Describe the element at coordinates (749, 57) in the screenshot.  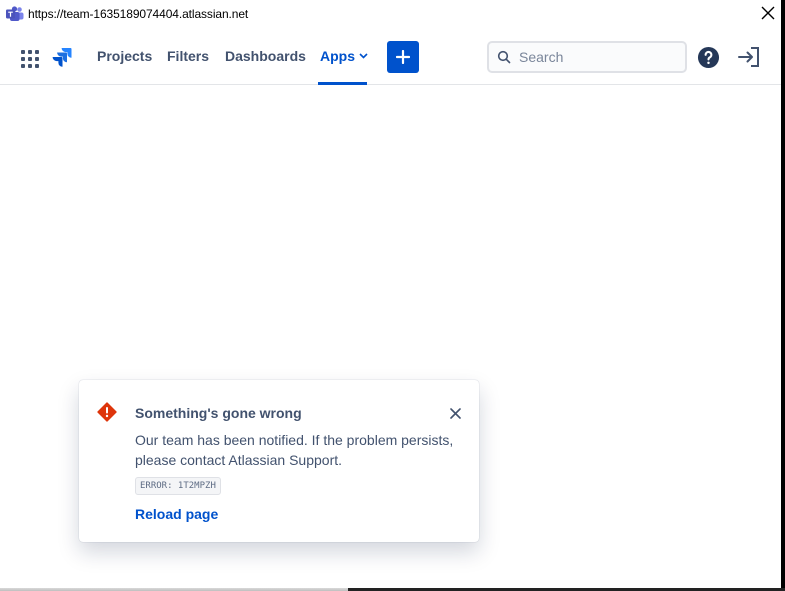
I see `sign-in-icon` at that location.